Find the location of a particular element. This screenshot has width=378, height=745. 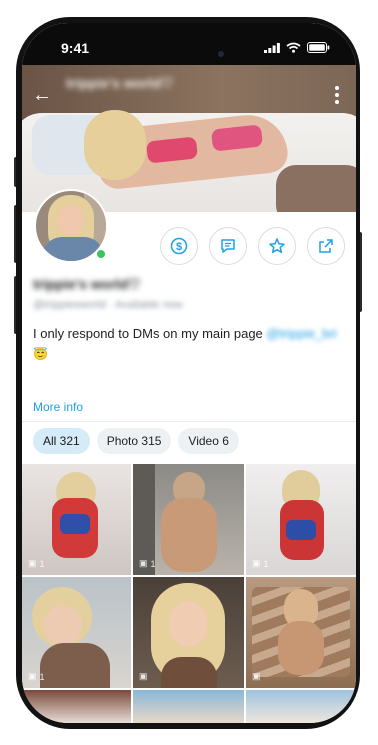

handle-line: @trippiesworld · Available now is located at coordinates (108, 305).